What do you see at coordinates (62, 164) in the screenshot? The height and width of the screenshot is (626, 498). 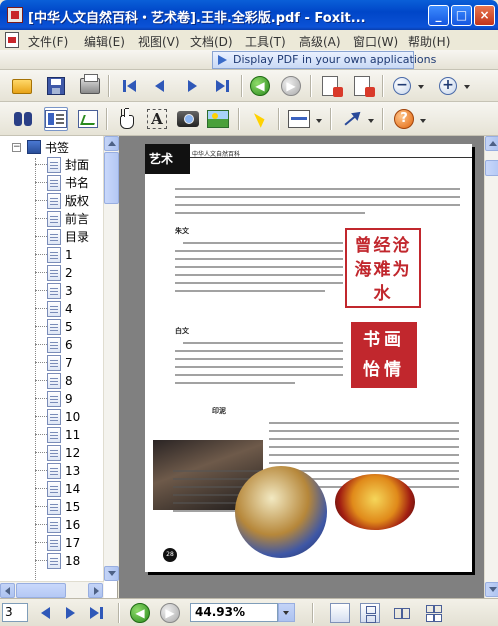 I see `bookmark-item: 封面` at bounding box center [62, 164].